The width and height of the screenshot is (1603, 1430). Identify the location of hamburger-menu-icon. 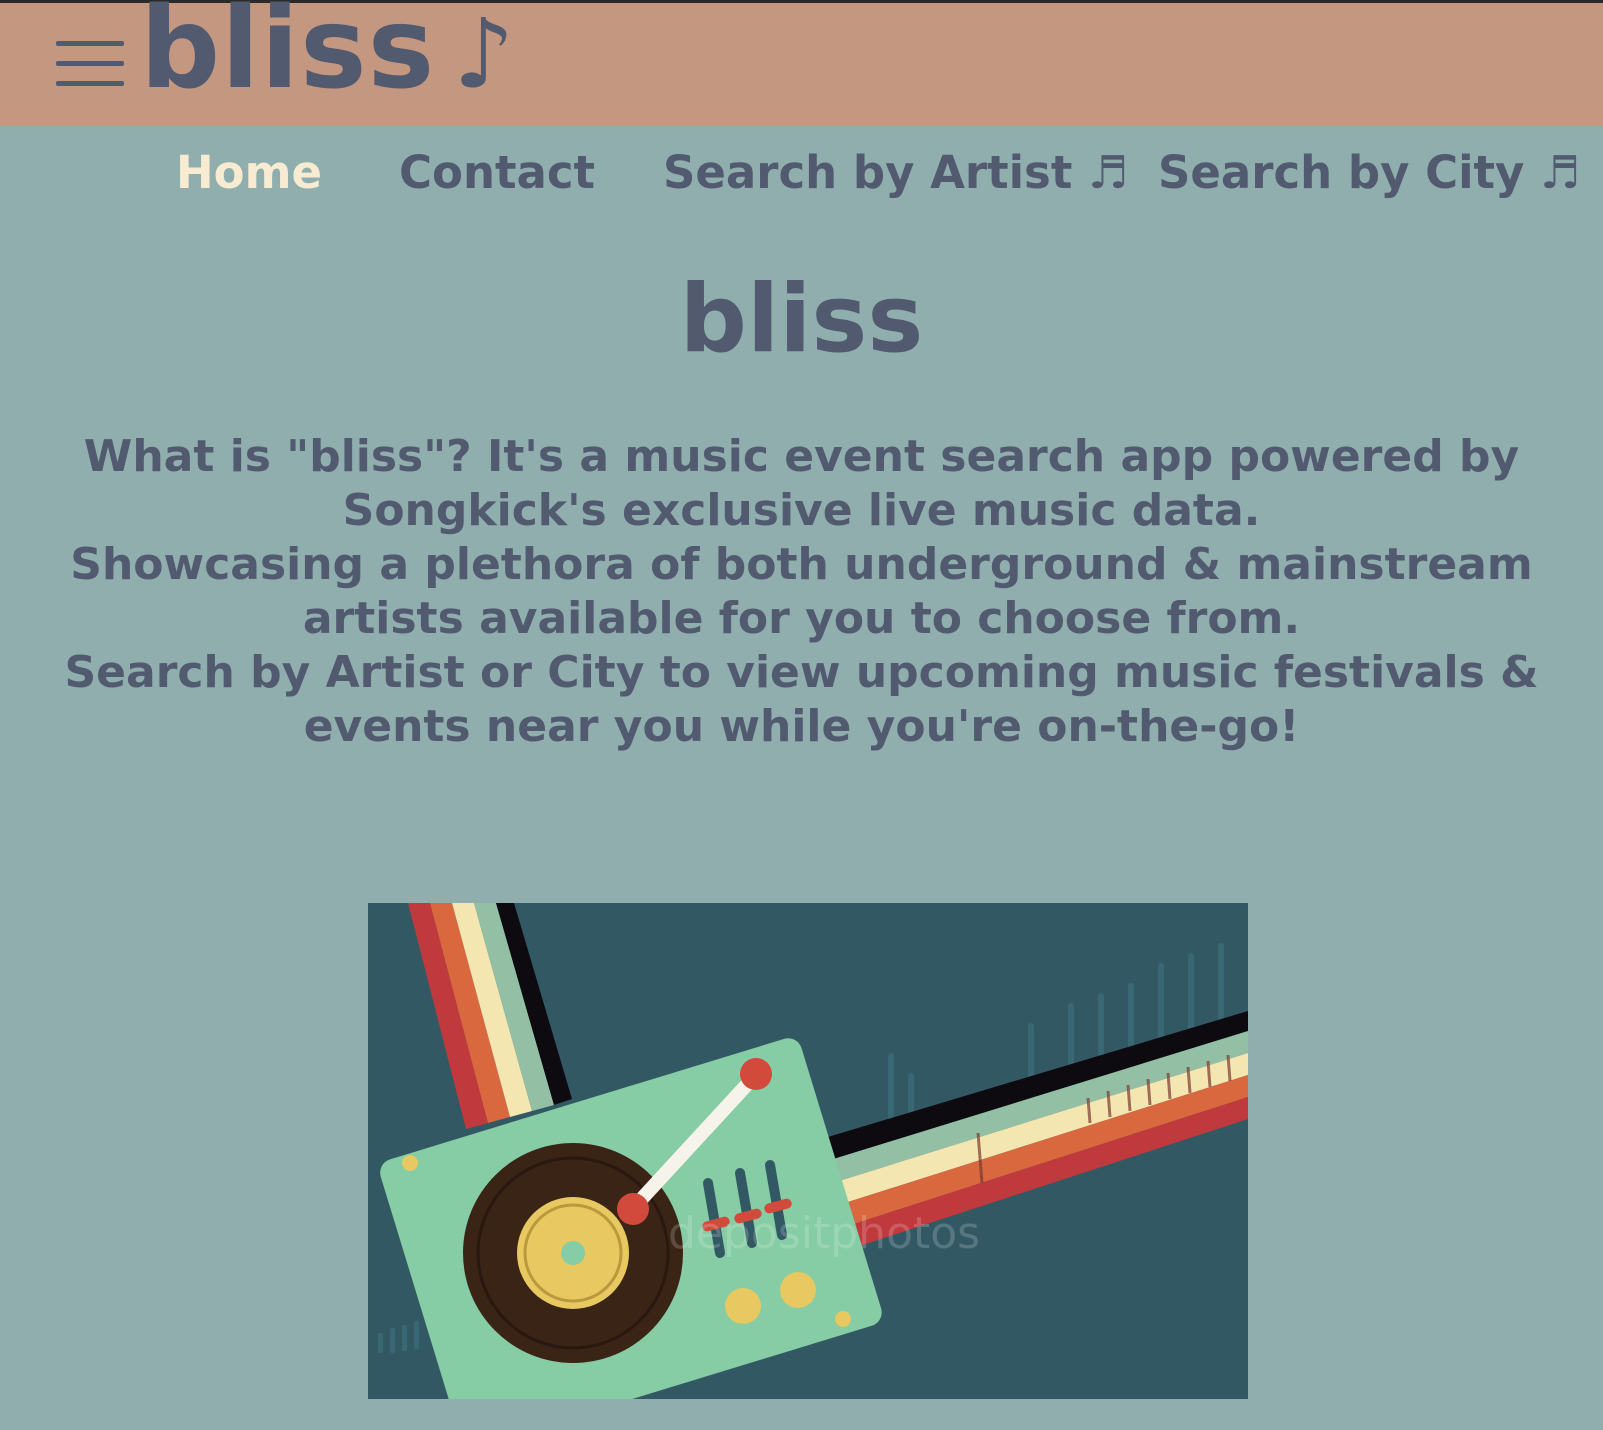
(90, 66).